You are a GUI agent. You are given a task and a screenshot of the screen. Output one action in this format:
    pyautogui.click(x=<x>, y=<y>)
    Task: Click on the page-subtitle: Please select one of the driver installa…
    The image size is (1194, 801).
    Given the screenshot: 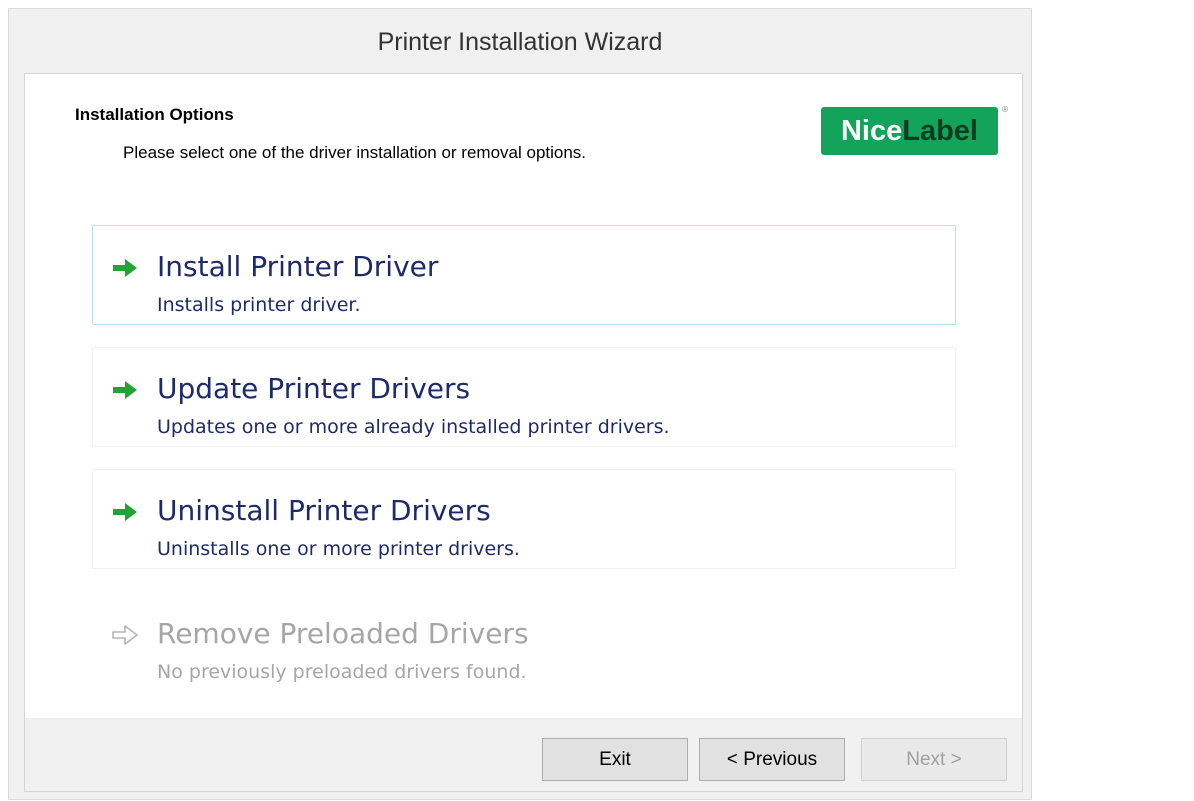 What is the action you would take?
    pyautogui.click(x=355, y=152)
    